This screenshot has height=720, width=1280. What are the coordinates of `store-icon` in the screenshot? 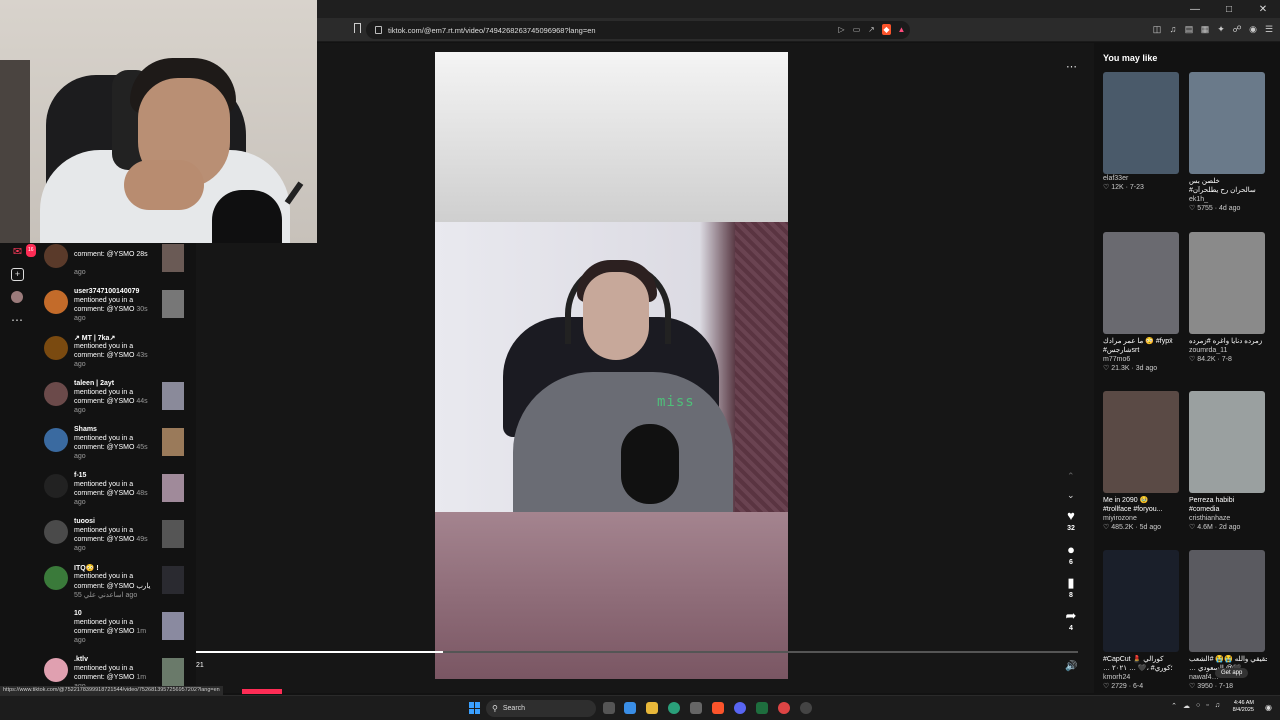 It's located at (696, 708).